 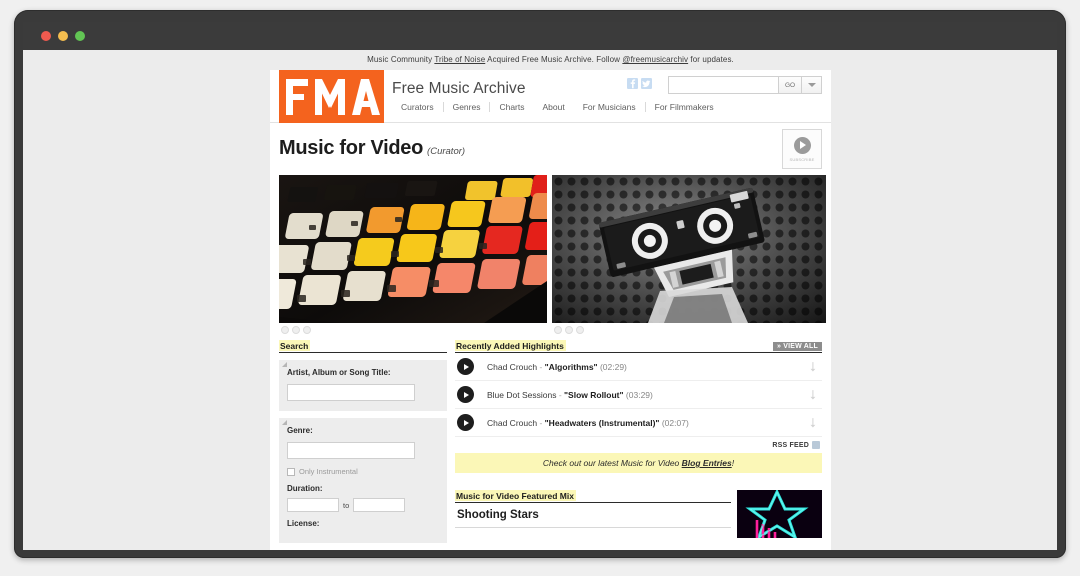 What do you see at coordinates (305, 488) in the screenshot?
I see `duration-label: Duration:` at bounding box center [305, 488].